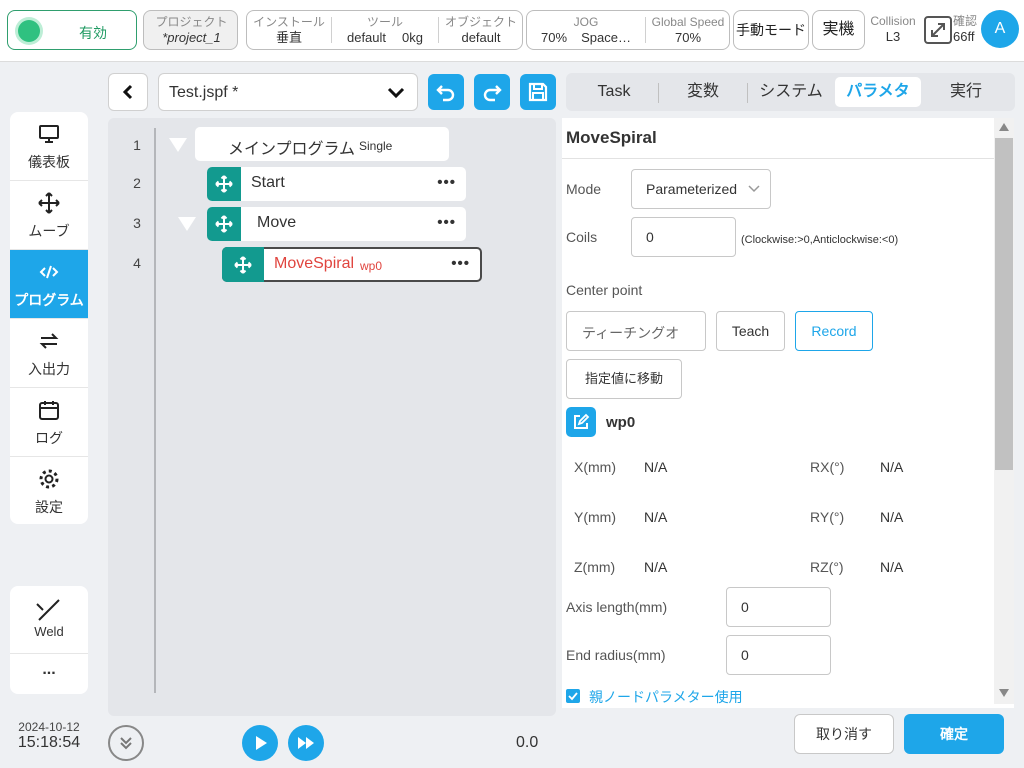 The height and width of the screenshot is (768, 1024). Describe the element at coordinates (878, 92) in the screenshot. I see `tab-parameters: パラメタ` at that location.